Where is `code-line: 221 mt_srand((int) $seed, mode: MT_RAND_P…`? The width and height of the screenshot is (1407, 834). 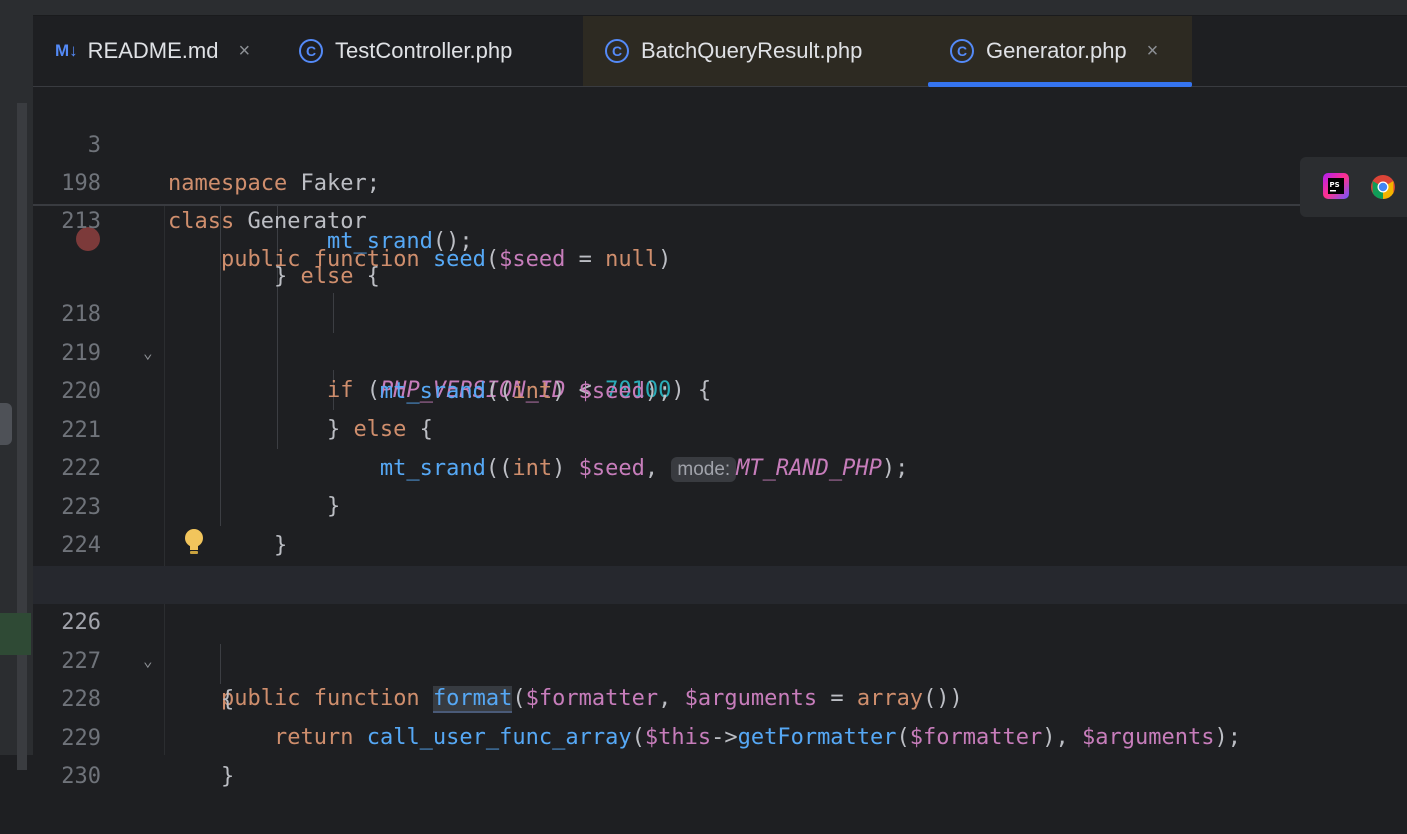 code-line: 221 mt_srand((int) $seed, mode: MT_RAND_P… is located at coordinates (720, 428).